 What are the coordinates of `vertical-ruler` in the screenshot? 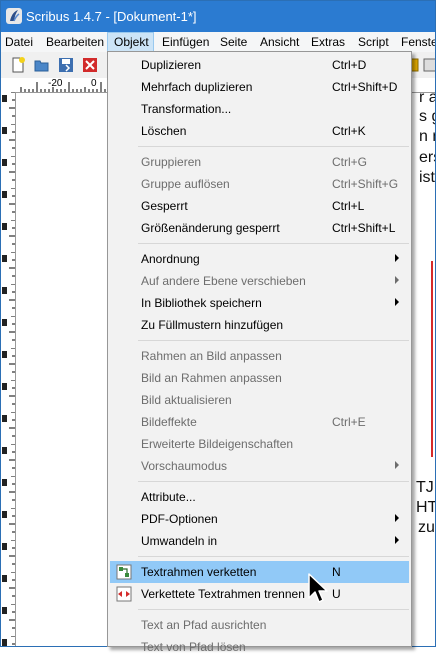 It's located at (8, 369).